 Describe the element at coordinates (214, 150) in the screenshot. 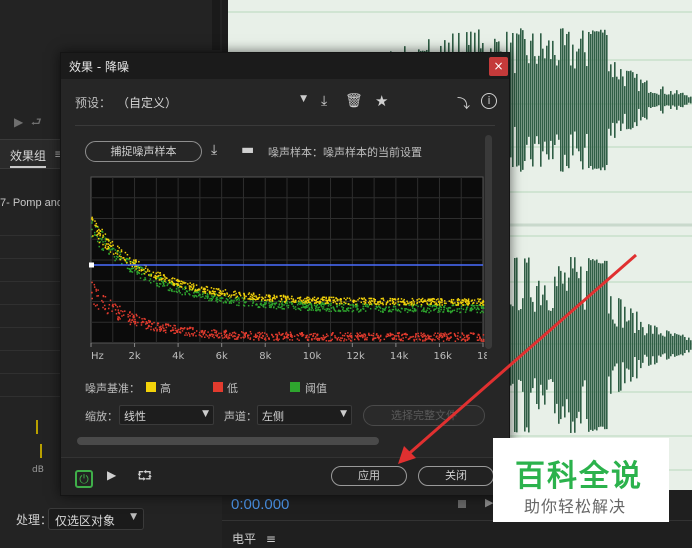

I see `save-noise-print-icon: ⤓` at that location.